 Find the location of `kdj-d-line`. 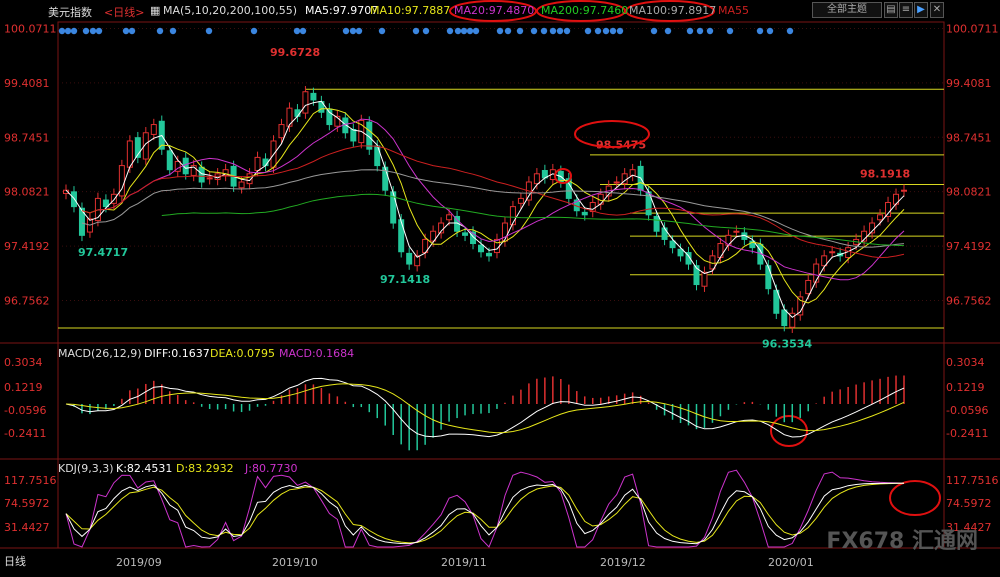

kdj-d-line is located at coordinates (485, 513).